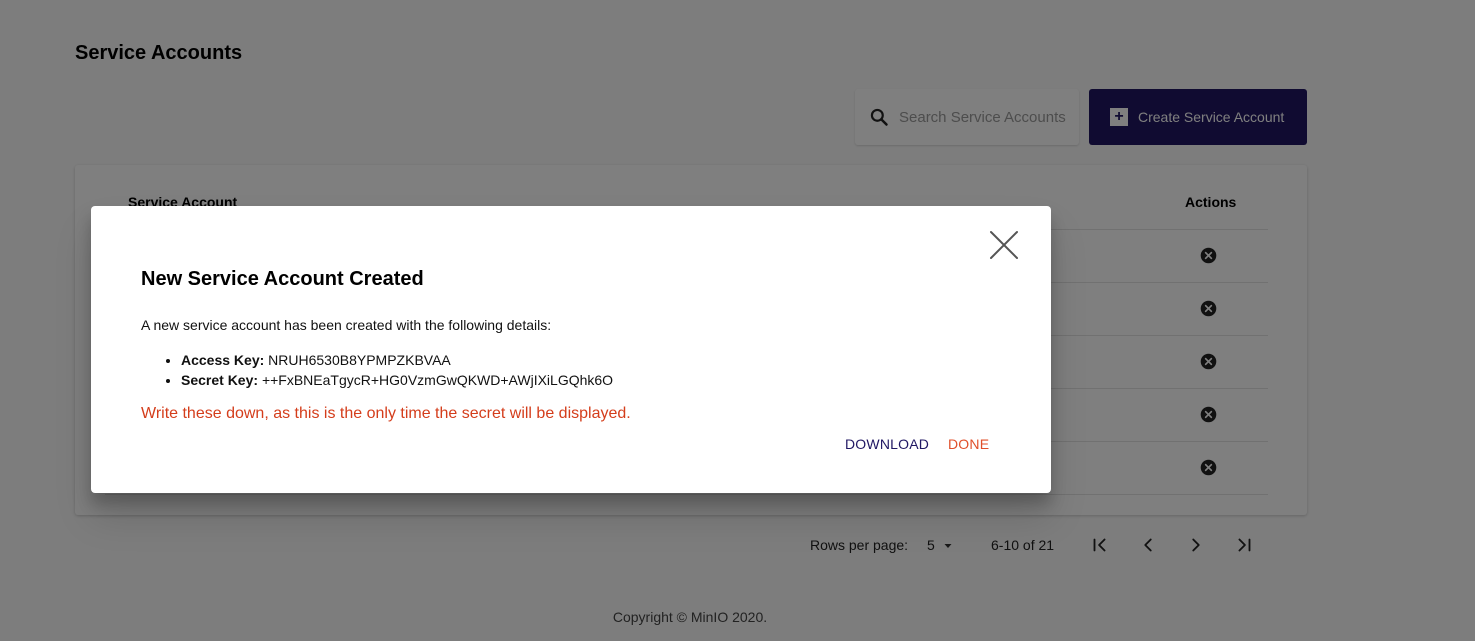  I want to click on access-key-label: Access Key:, so click(223, 360).